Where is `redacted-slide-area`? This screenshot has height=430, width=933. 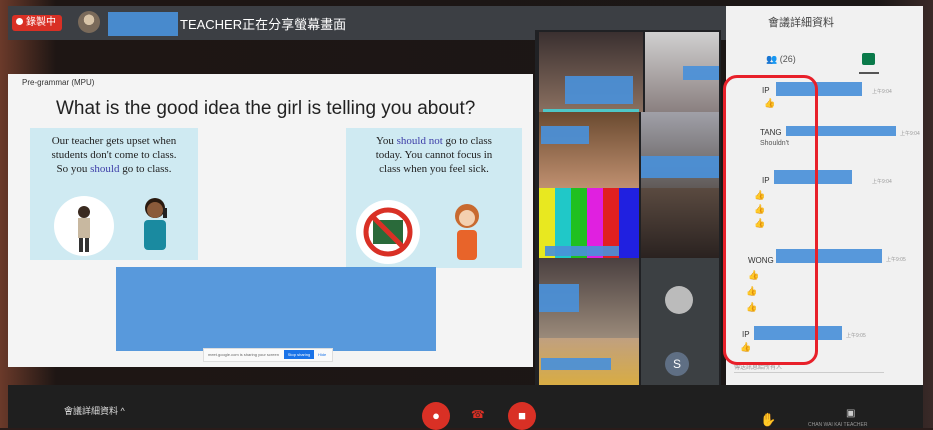
redacted-slide-area is located at coordinates (276, 309).